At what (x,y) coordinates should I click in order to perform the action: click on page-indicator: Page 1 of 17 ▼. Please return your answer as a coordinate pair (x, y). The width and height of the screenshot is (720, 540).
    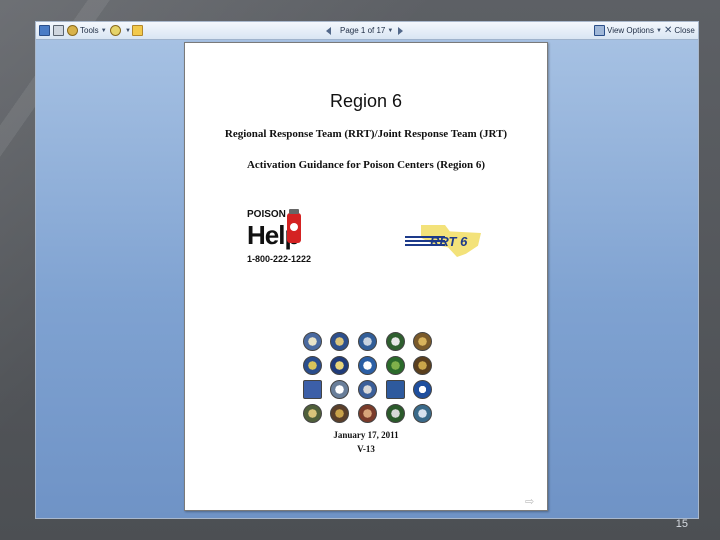
    Looking at the image, I should click on (366, 30).